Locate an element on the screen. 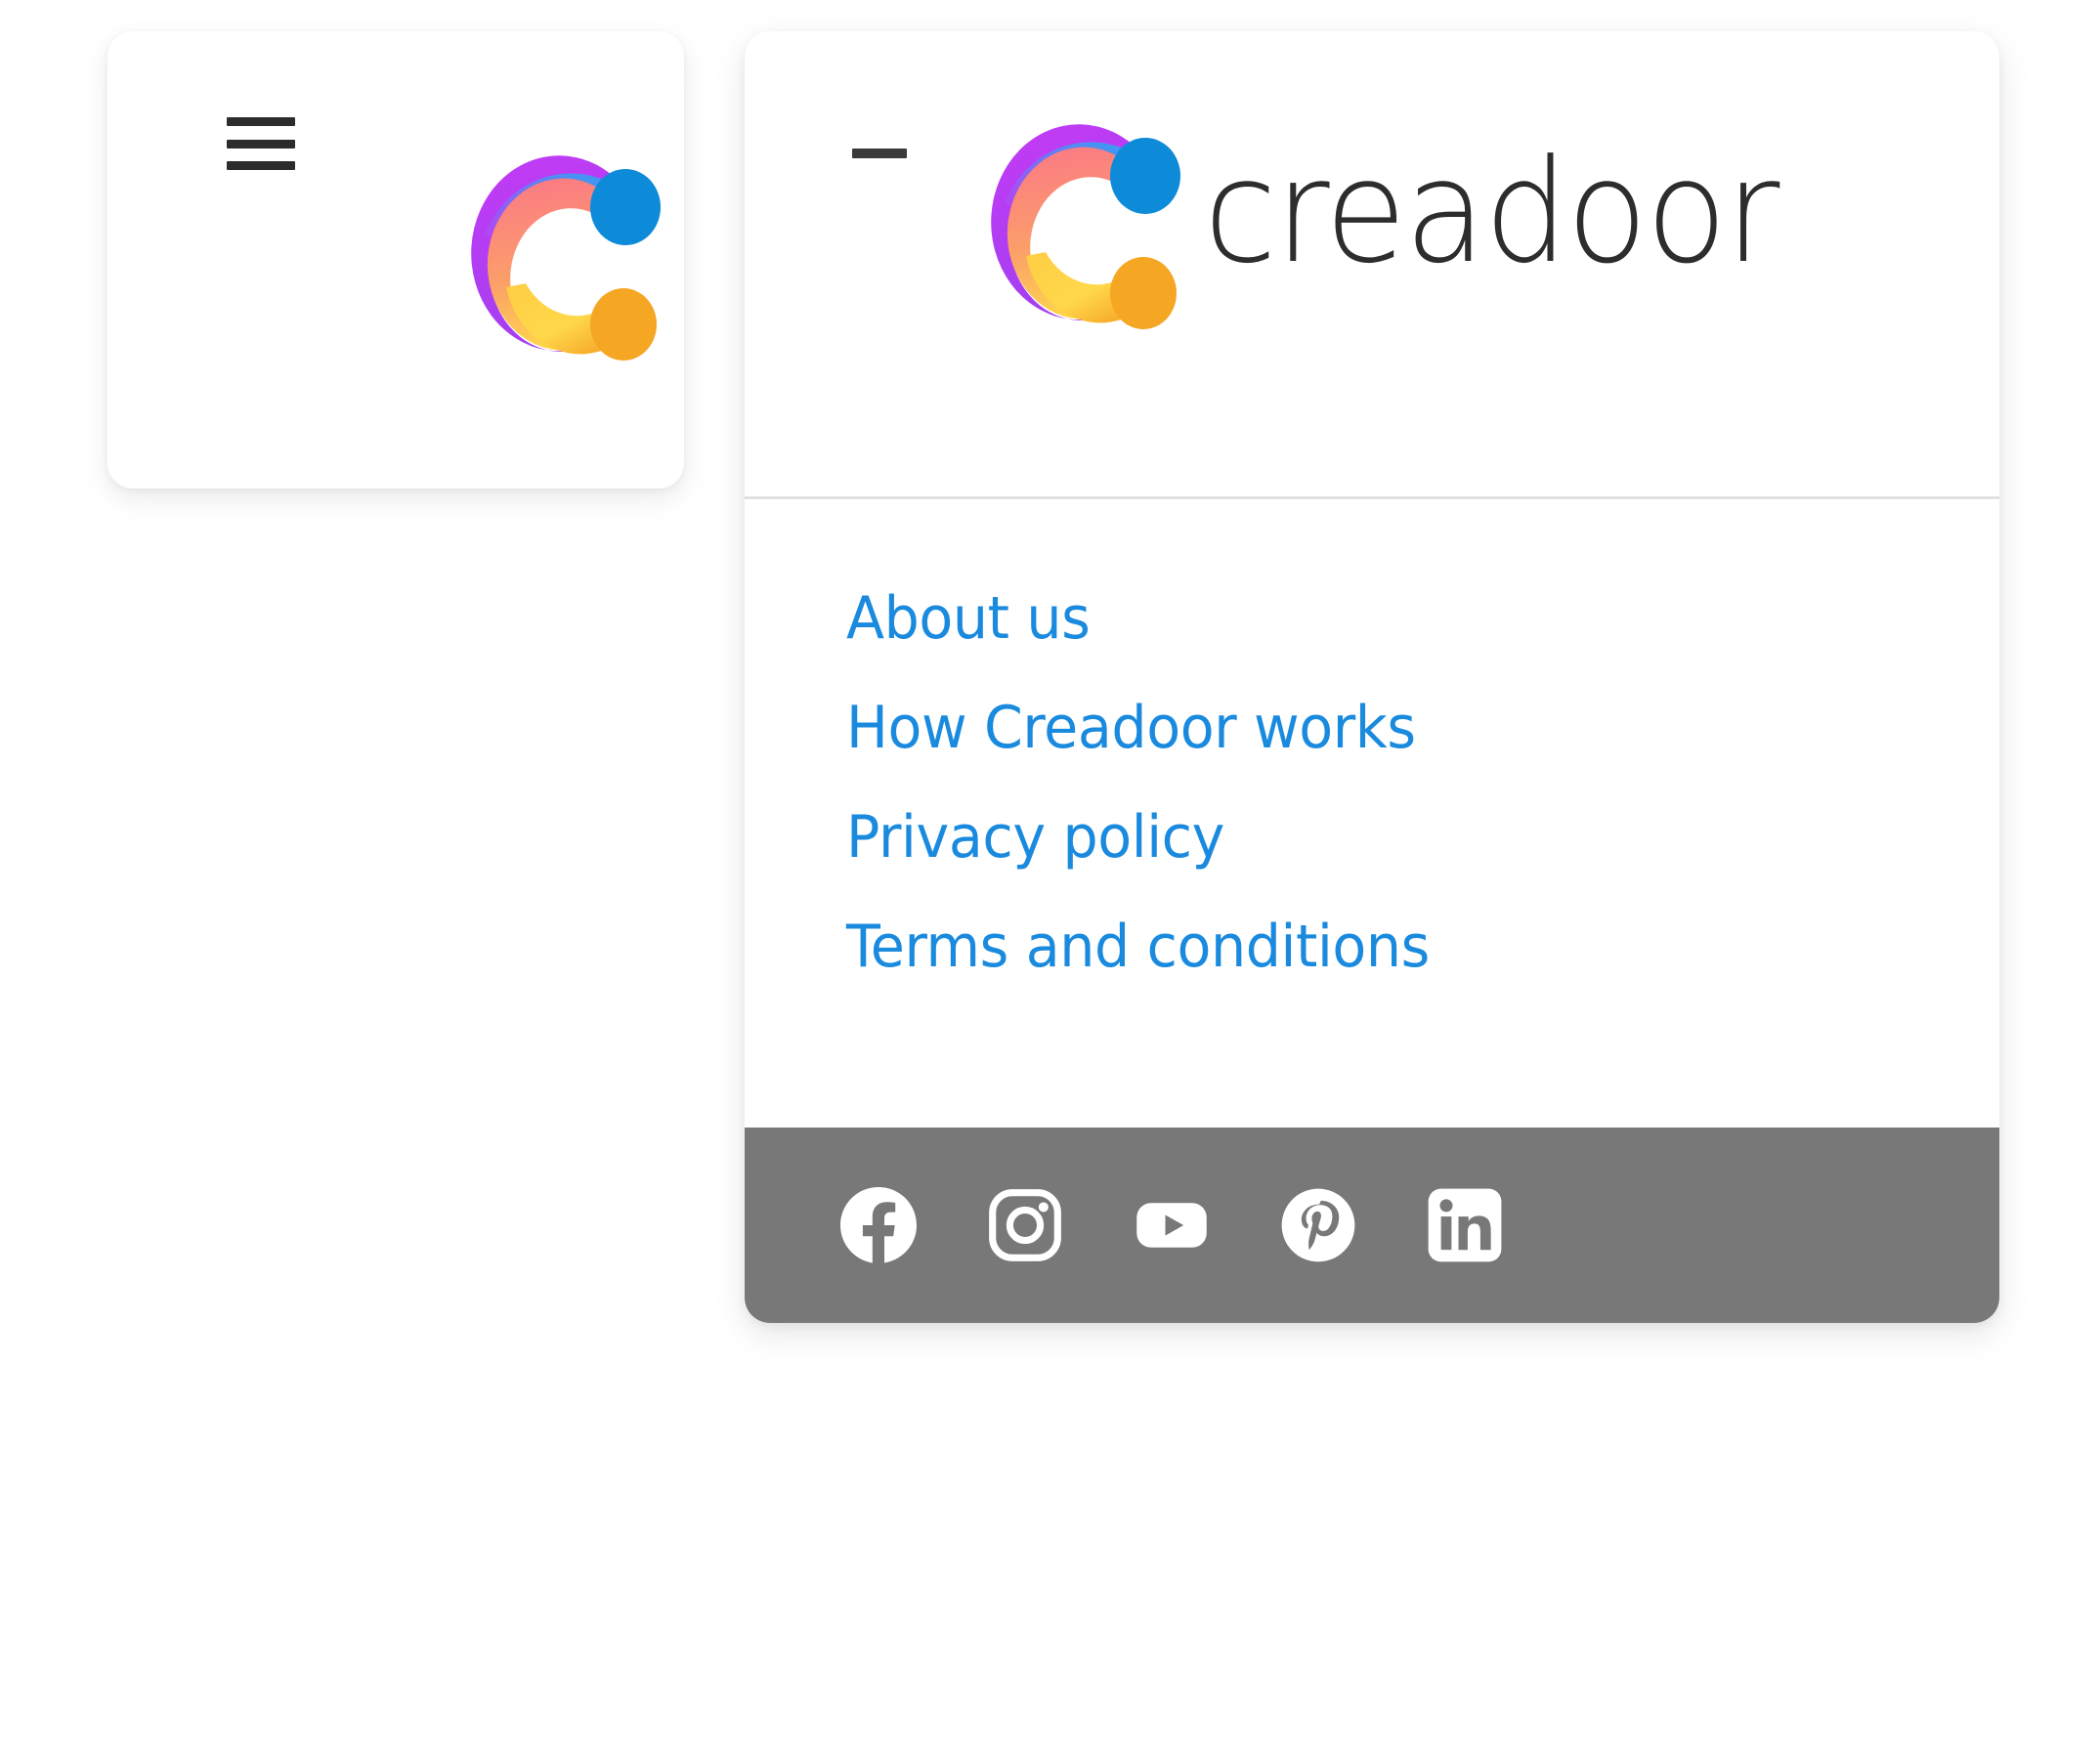 The image size is (2100, 1746). menu-link-about-us: About us is located at coordinates (1394, 618).